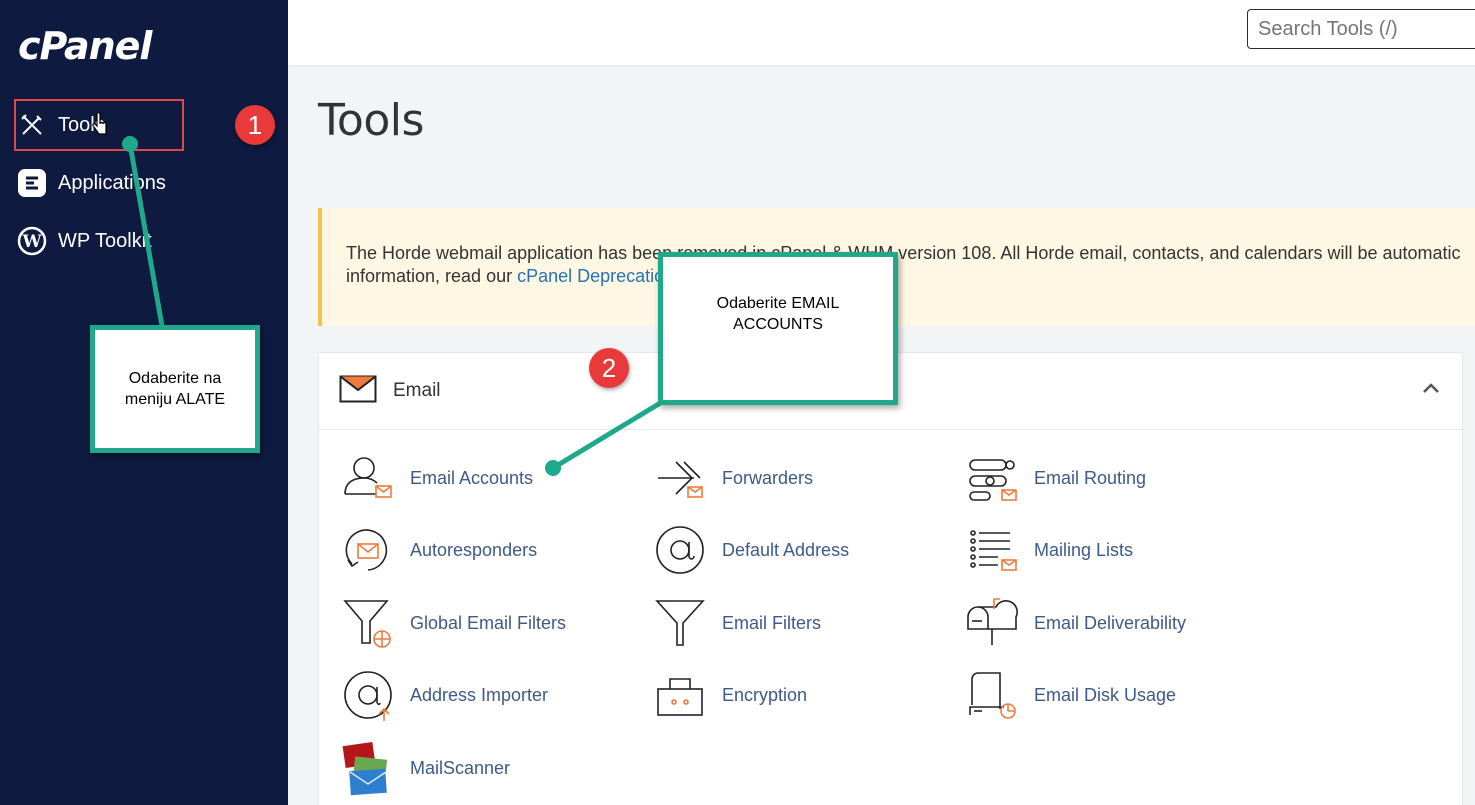 The height and width of the screenshot is (805, 1475). Describe the element at coordinates (368, 695) in the screenshot. I see `address-importer-icon` at that location.